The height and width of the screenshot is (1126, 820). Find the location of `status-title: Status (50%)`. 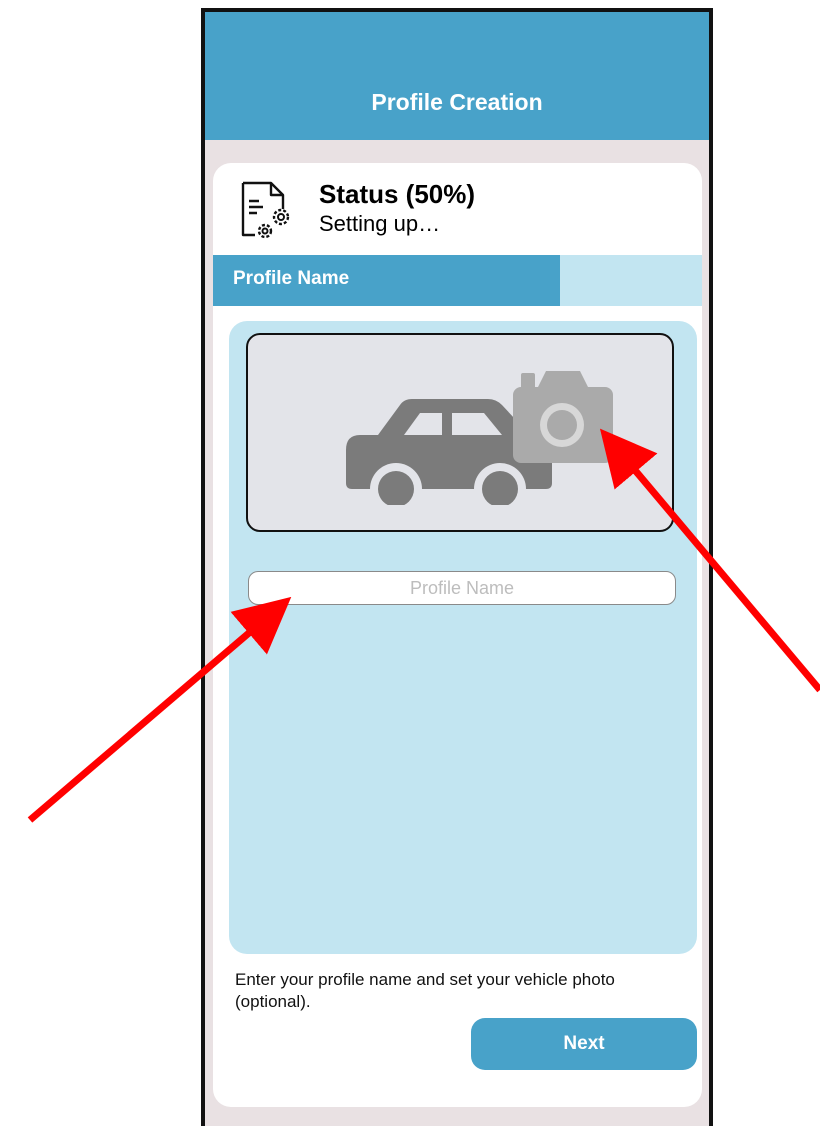

status-title: Status (50%) is located at coordinates (397, 194).